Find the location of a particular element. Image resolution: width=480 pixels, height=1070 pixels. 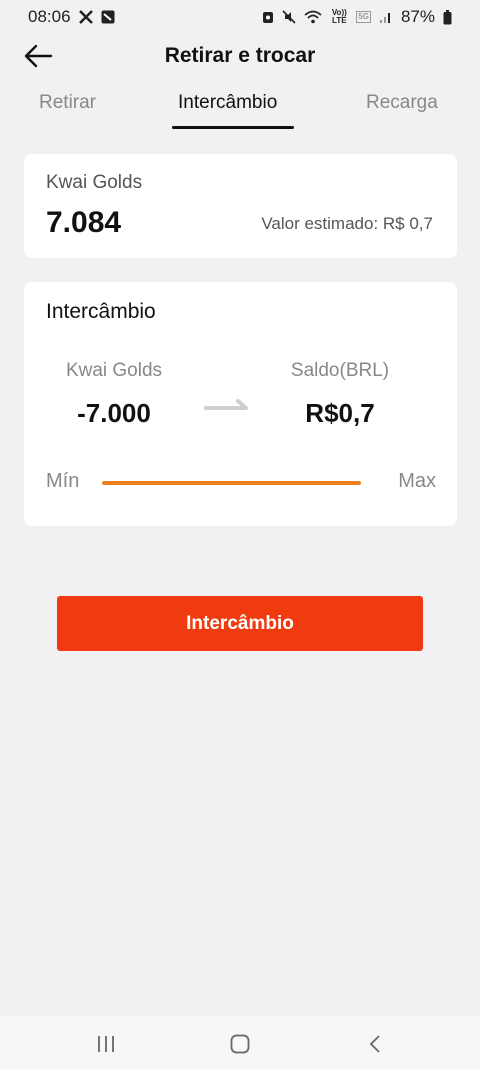

back-nav-button is located at coordinates (375, 1044).